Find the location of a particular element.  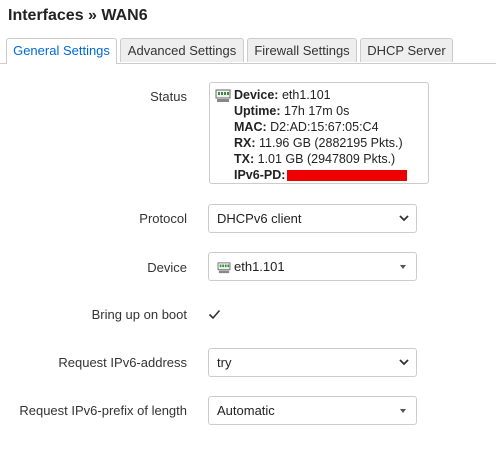

tab-advanced-settings: Advanced Settings is located at coordinates (182, 50).